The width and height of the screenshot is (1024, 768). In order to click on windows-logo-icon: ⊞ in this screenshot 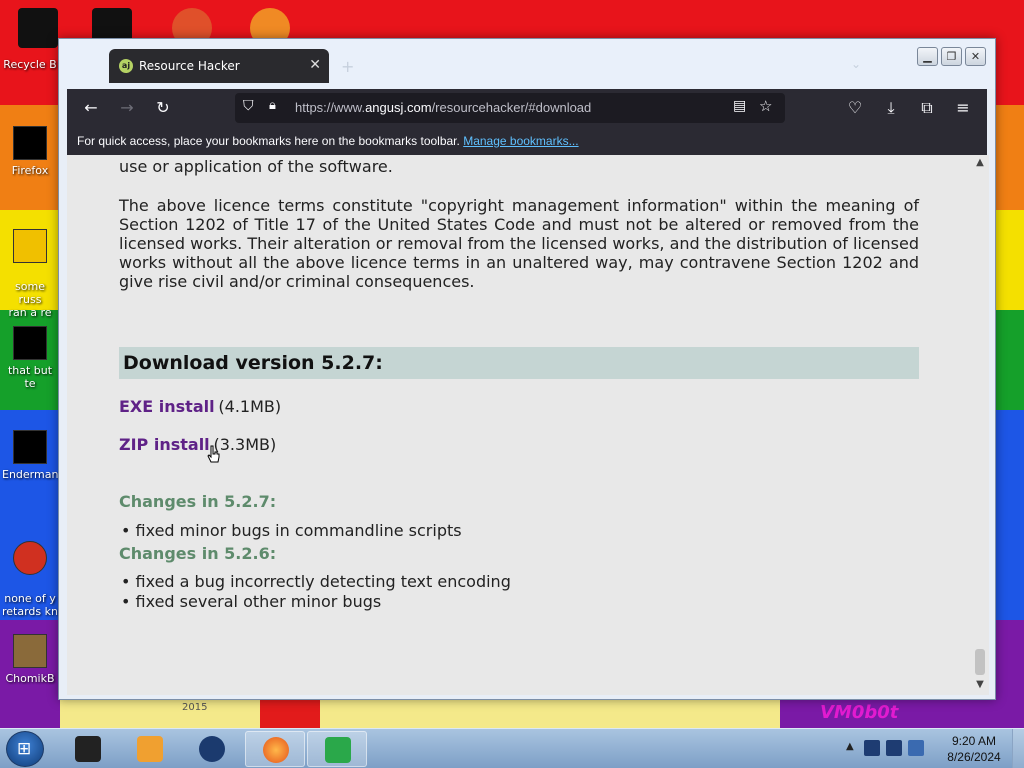, I will do `click(24, 749)`.